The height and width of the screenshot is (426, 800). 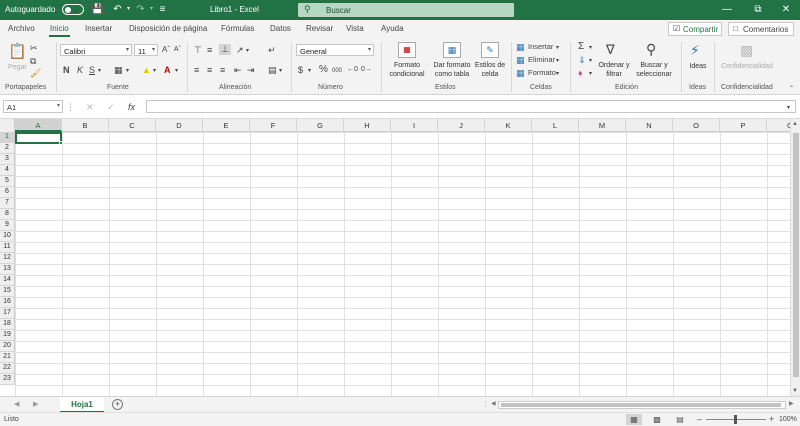 I want to click on sort-filter-label-2: filtrar, so click(x=614, y=74).